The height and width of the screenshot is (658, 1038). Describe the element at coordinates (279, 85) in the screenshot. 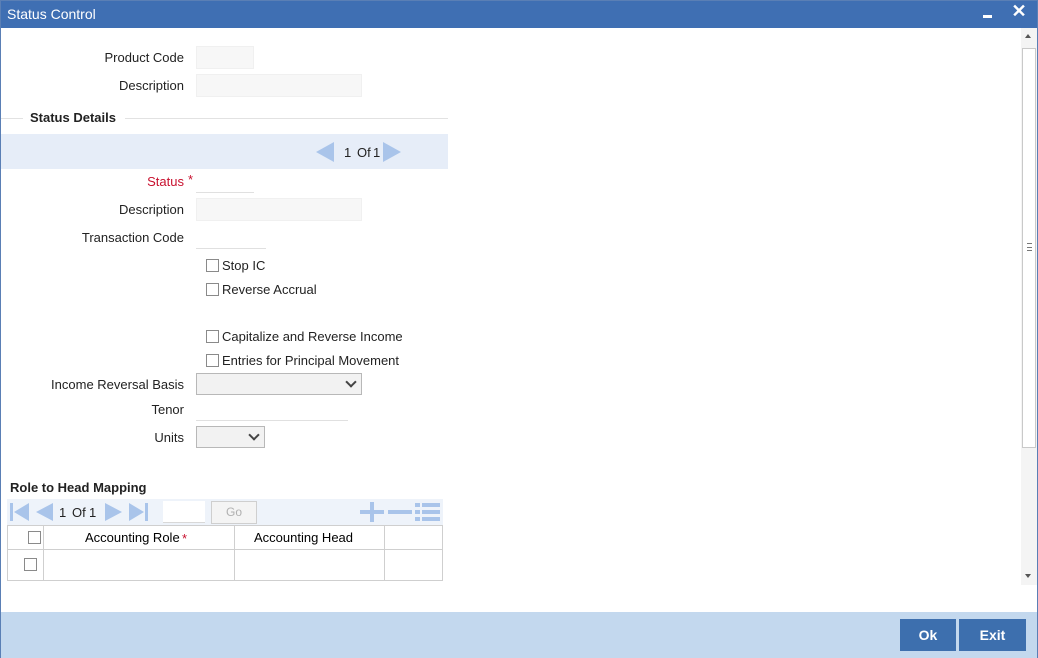

I see `description-field` at that location.